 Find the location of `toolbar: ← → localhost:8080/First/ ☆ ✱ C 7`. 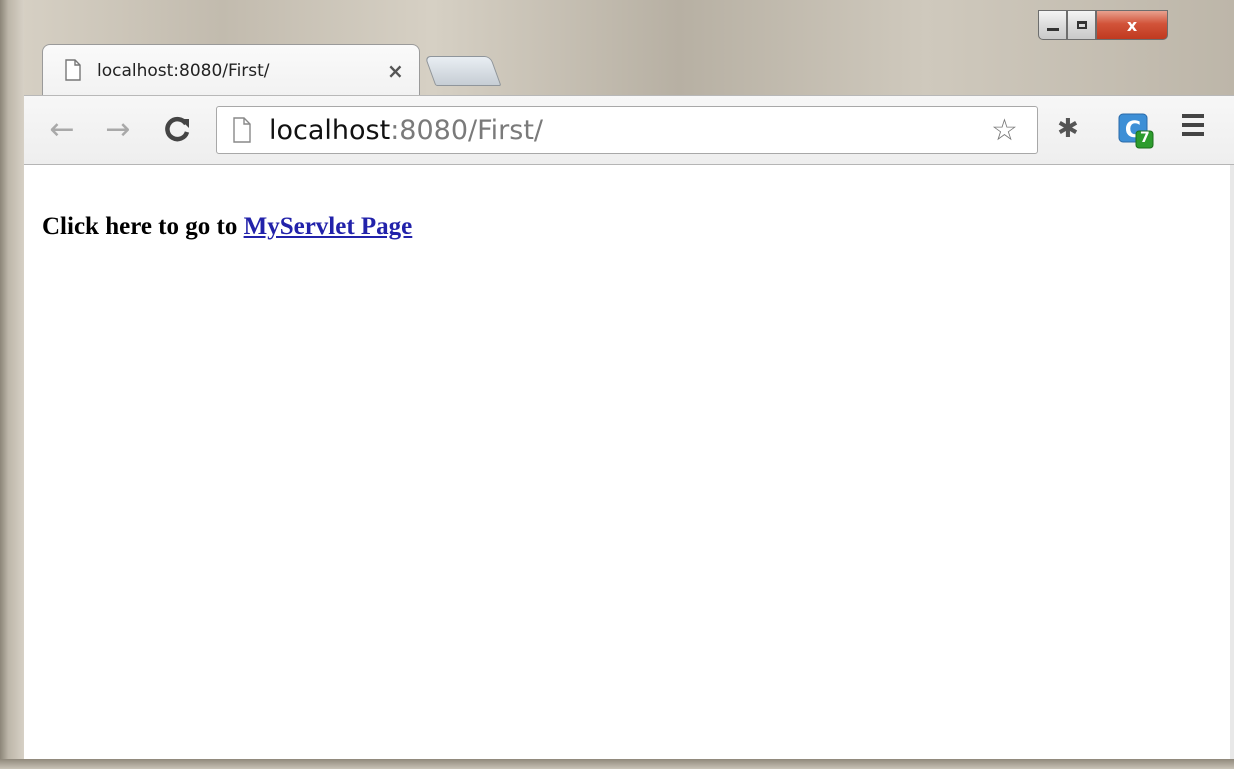

toolbar: ← → localhost:8080/First/ ☆ ✱ C 7 is located at coordinates (629, 130).